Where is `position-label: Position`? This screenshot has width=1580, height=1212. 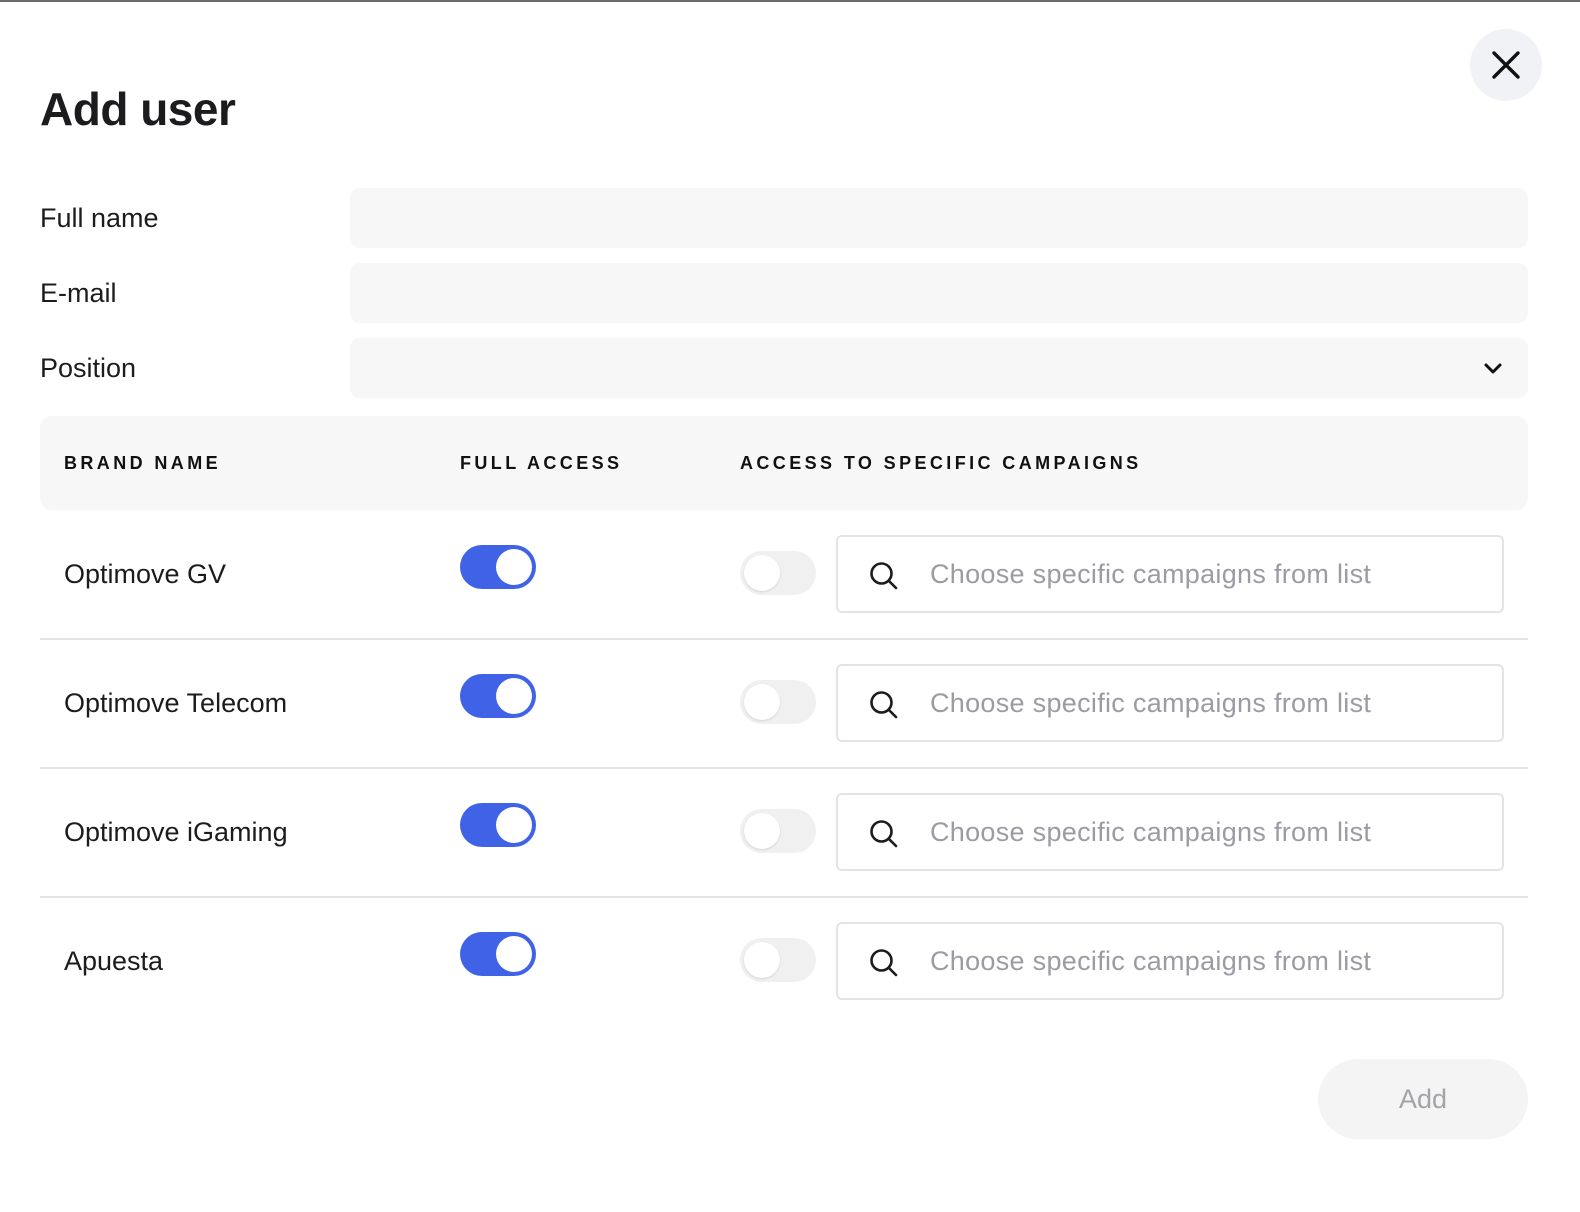
position-label: Position is located at coordinates (88, 368).